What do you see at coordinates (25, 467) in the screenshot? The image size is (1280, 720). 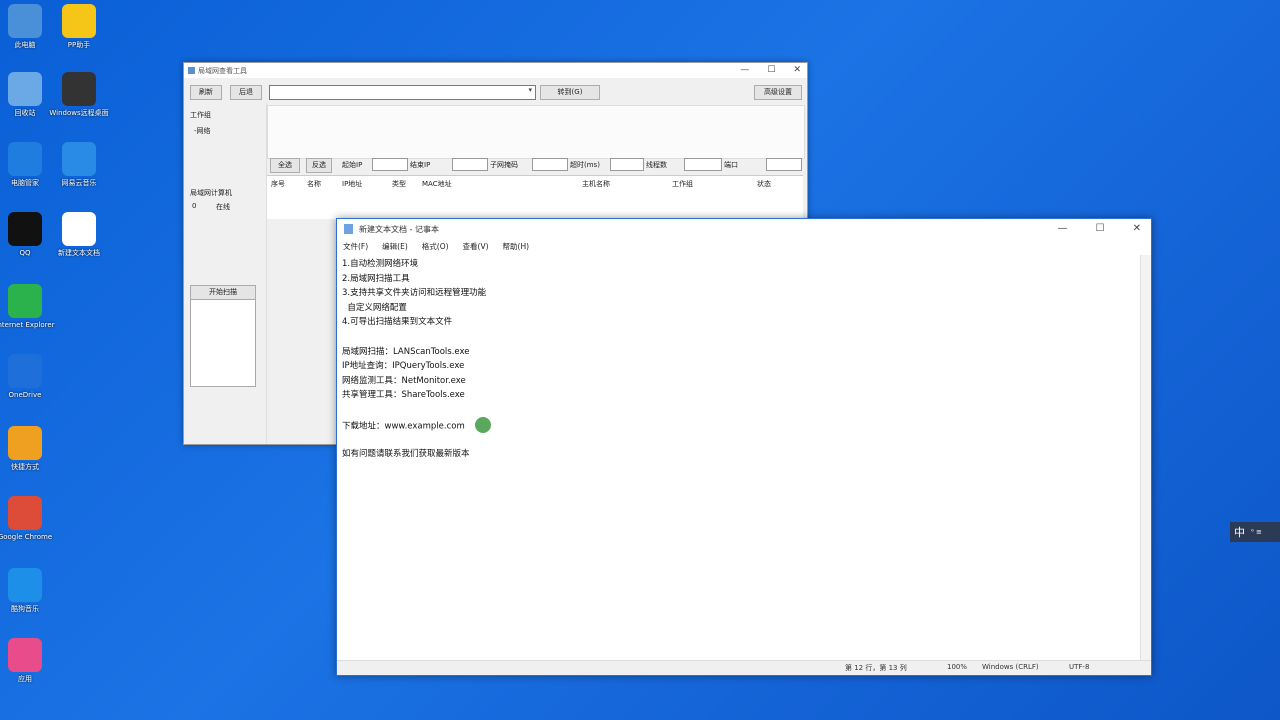 I see `desktop-icon-label: 快捷方式` at bounding box center [25, 467].